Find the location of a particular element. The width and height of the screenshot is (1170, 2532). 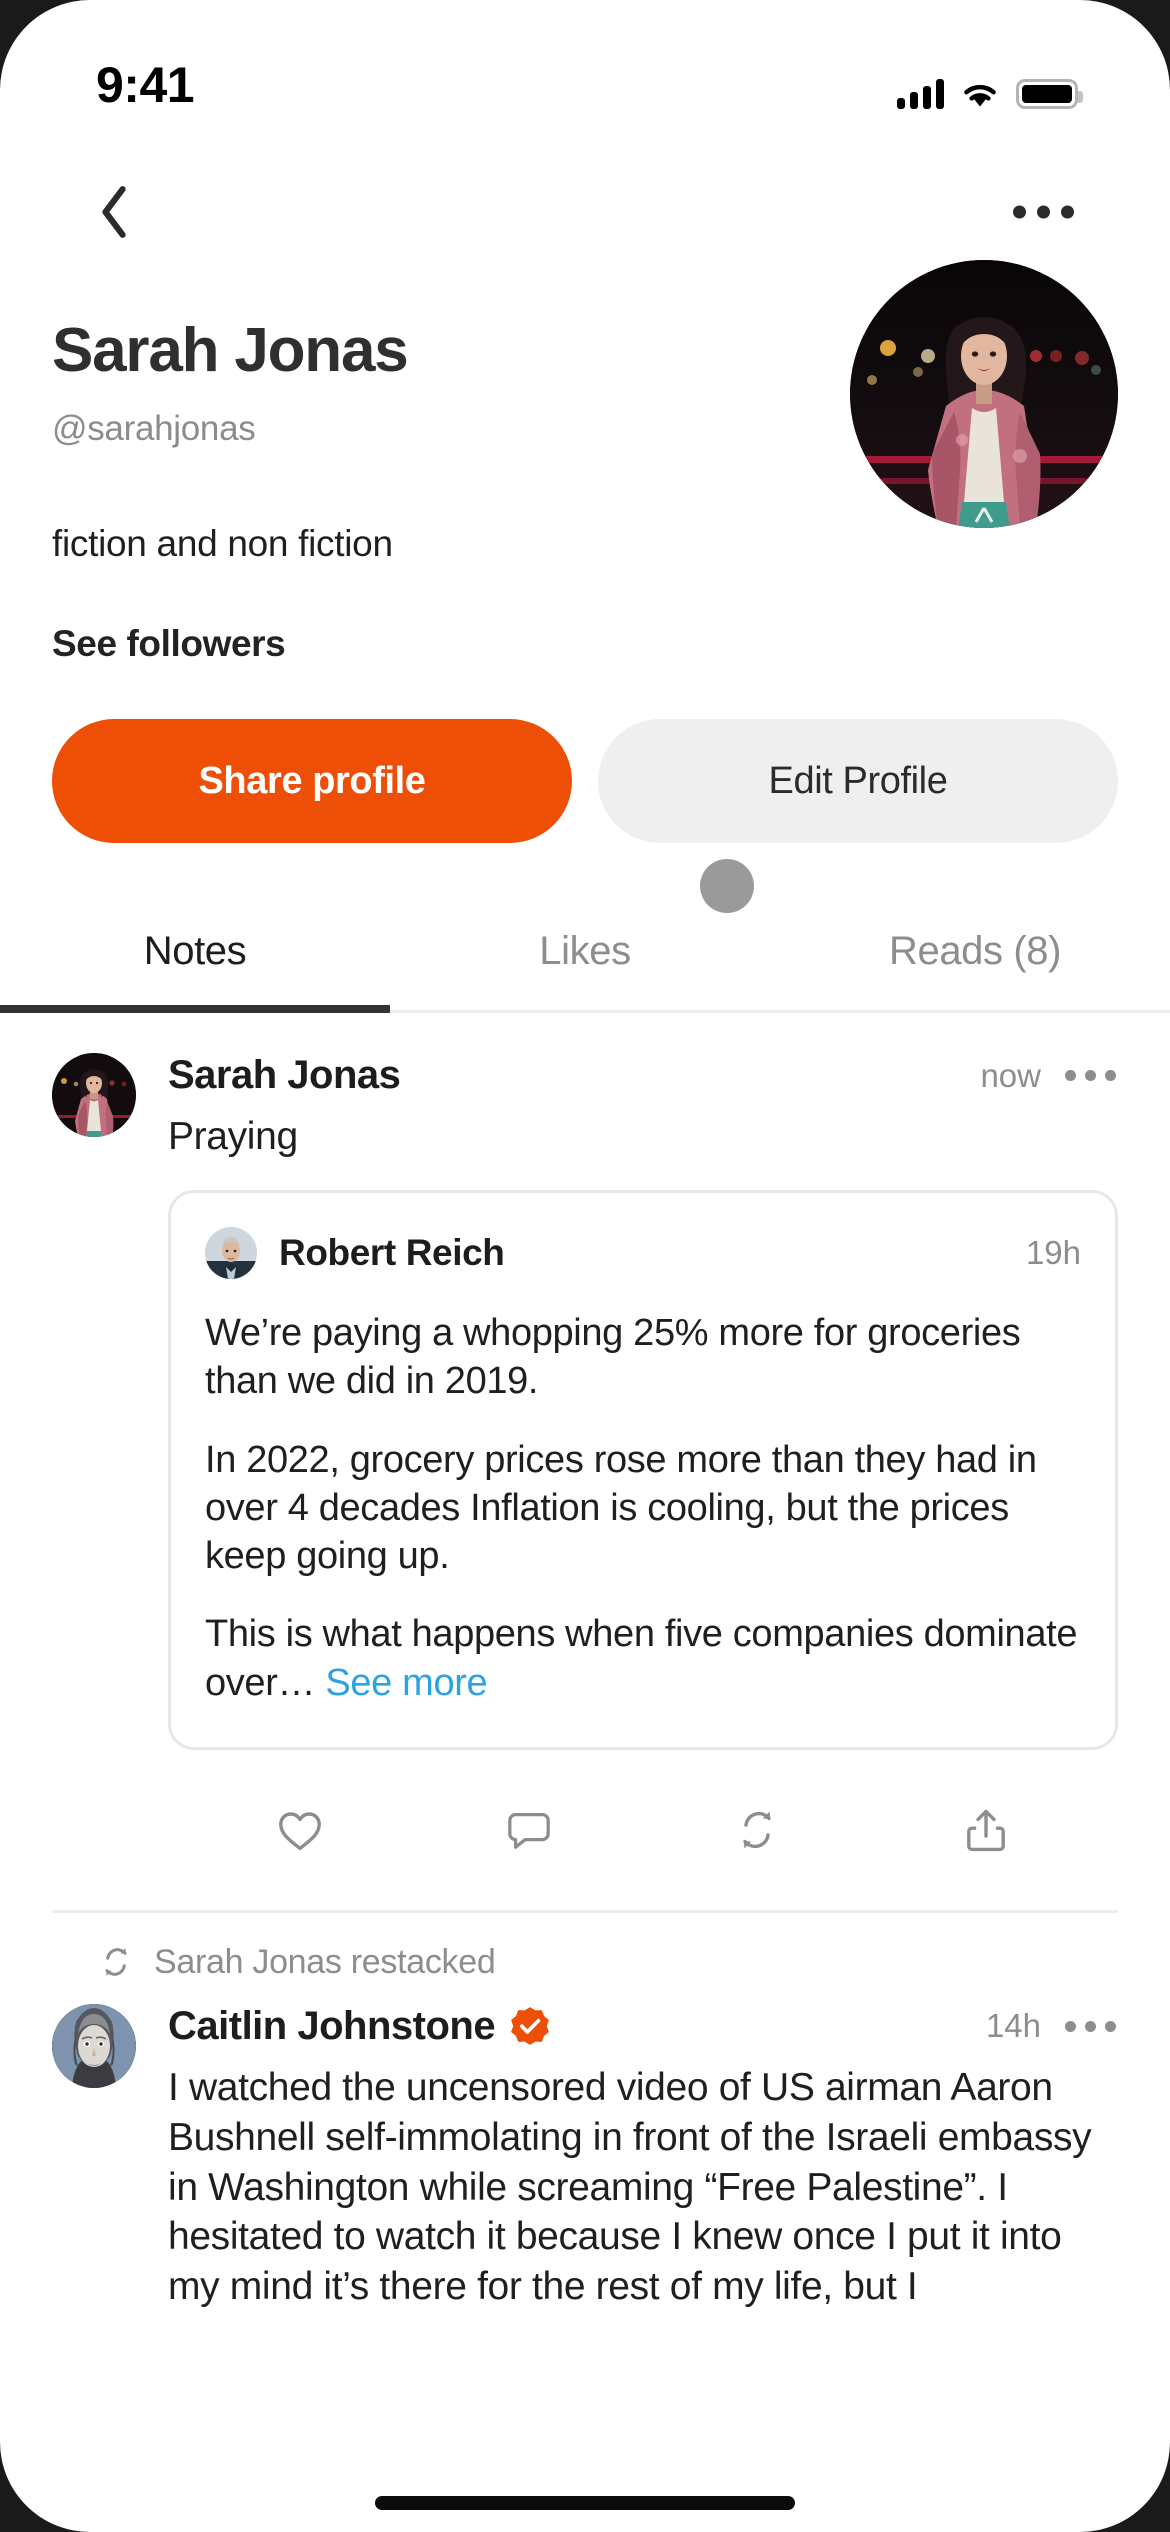

share-icon is located at coordinates (985, 1830).